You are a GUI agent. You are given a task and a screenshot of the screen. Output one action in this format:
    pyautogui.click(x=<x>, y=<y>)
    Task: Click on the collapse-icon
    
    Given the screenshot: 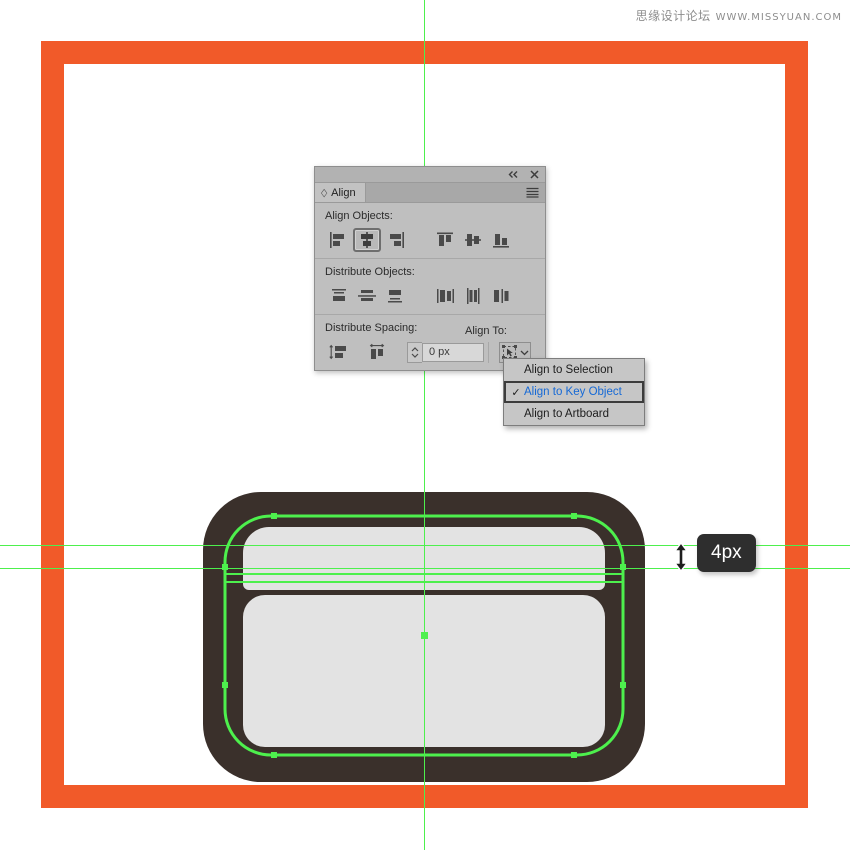 What is the action you would take?
    pyautogui.click(x=513, y=174)
    